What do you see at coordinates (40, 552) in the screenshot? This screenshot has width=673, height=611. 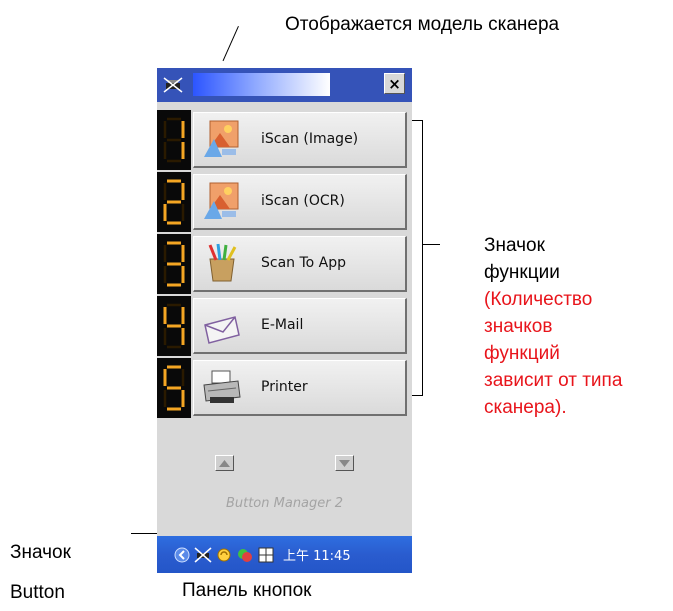 I see `button-icon-annotation-line1: Значок` at bounding box center [40, 552].